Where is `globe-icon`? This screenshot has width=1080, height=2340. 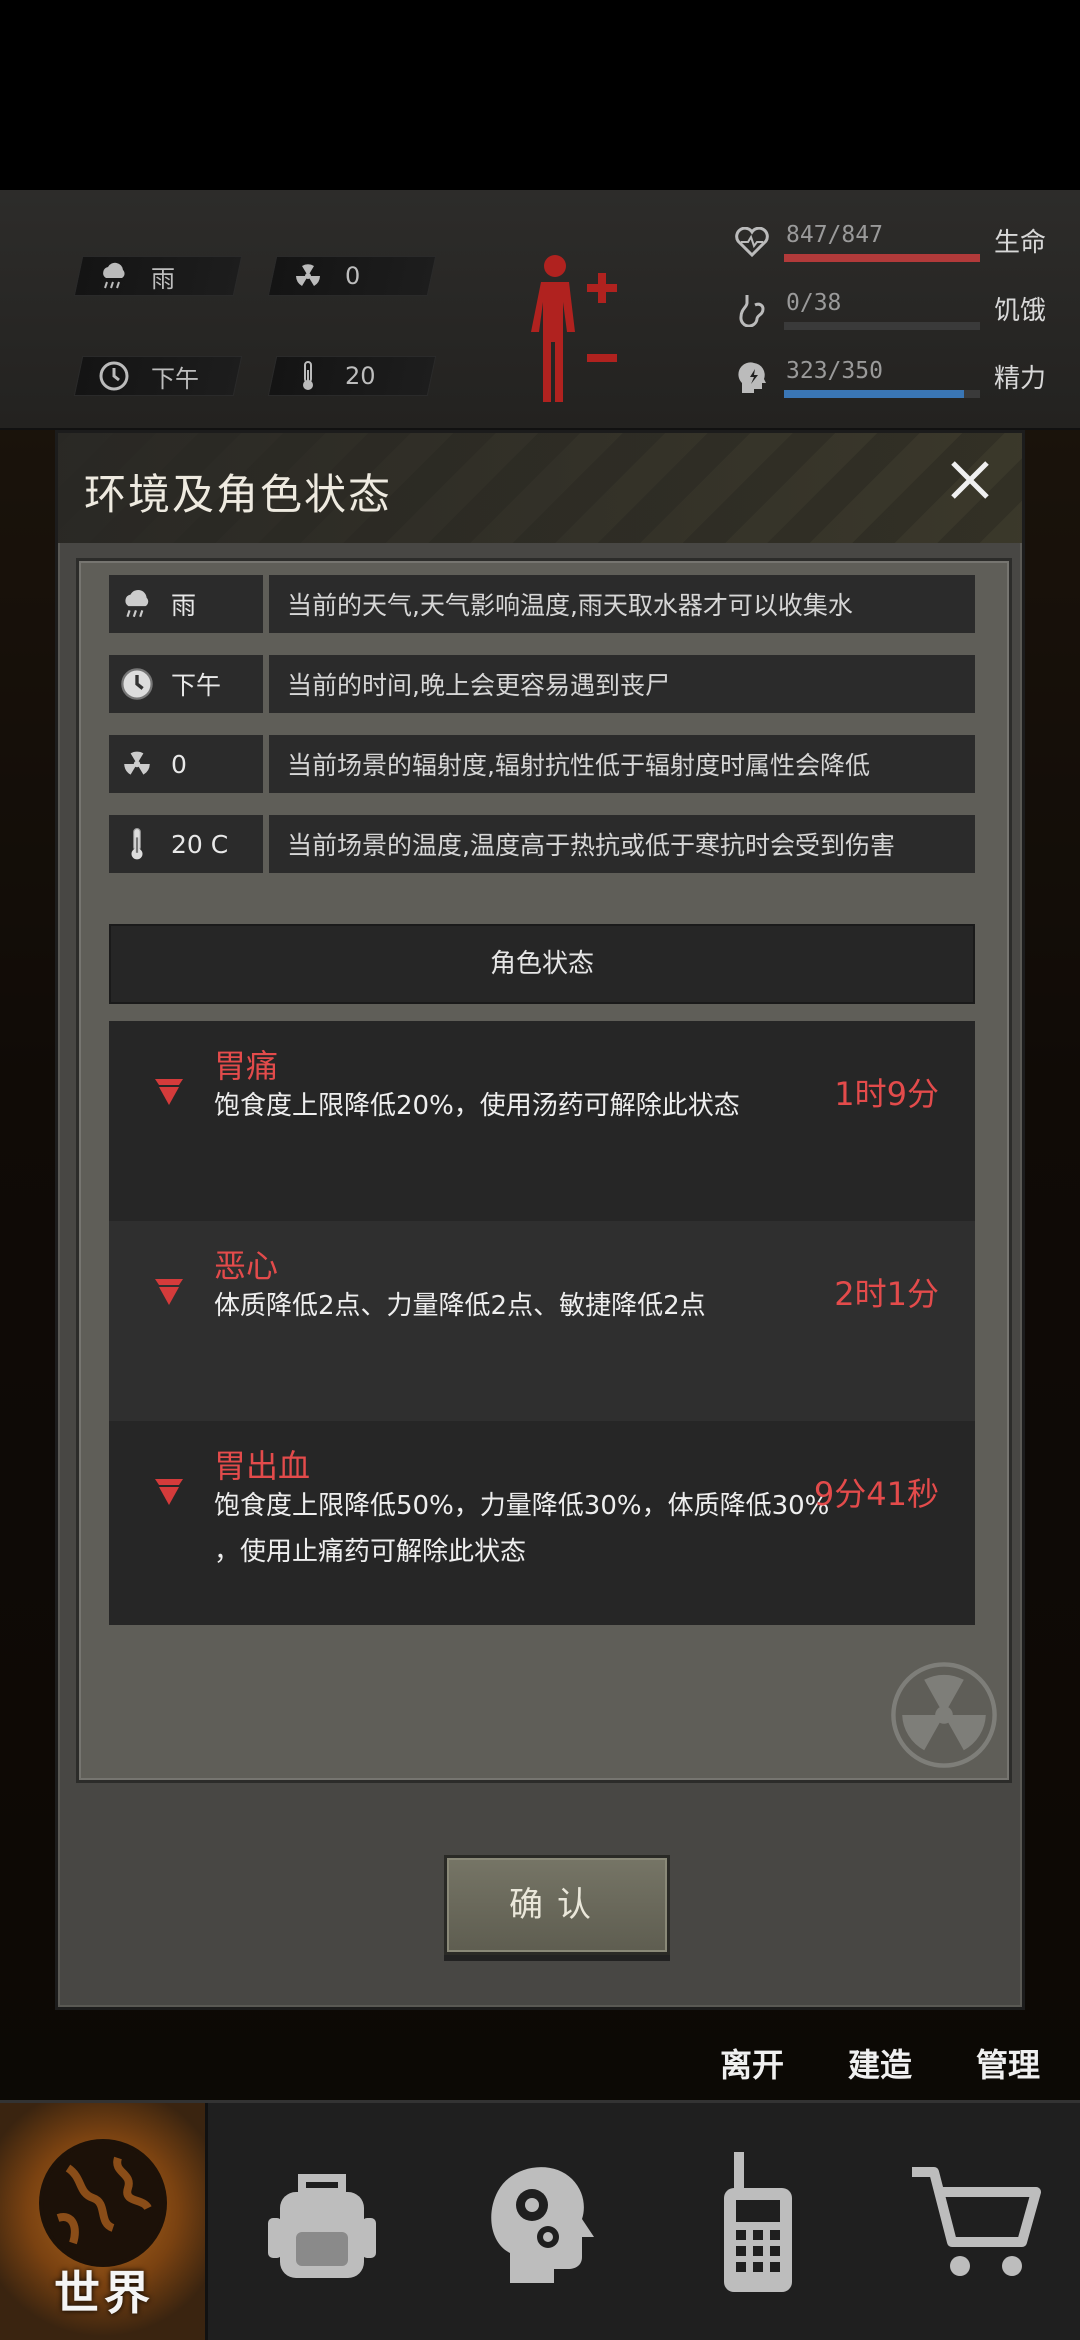 globe-icon is located at coordinates (102, 2203).